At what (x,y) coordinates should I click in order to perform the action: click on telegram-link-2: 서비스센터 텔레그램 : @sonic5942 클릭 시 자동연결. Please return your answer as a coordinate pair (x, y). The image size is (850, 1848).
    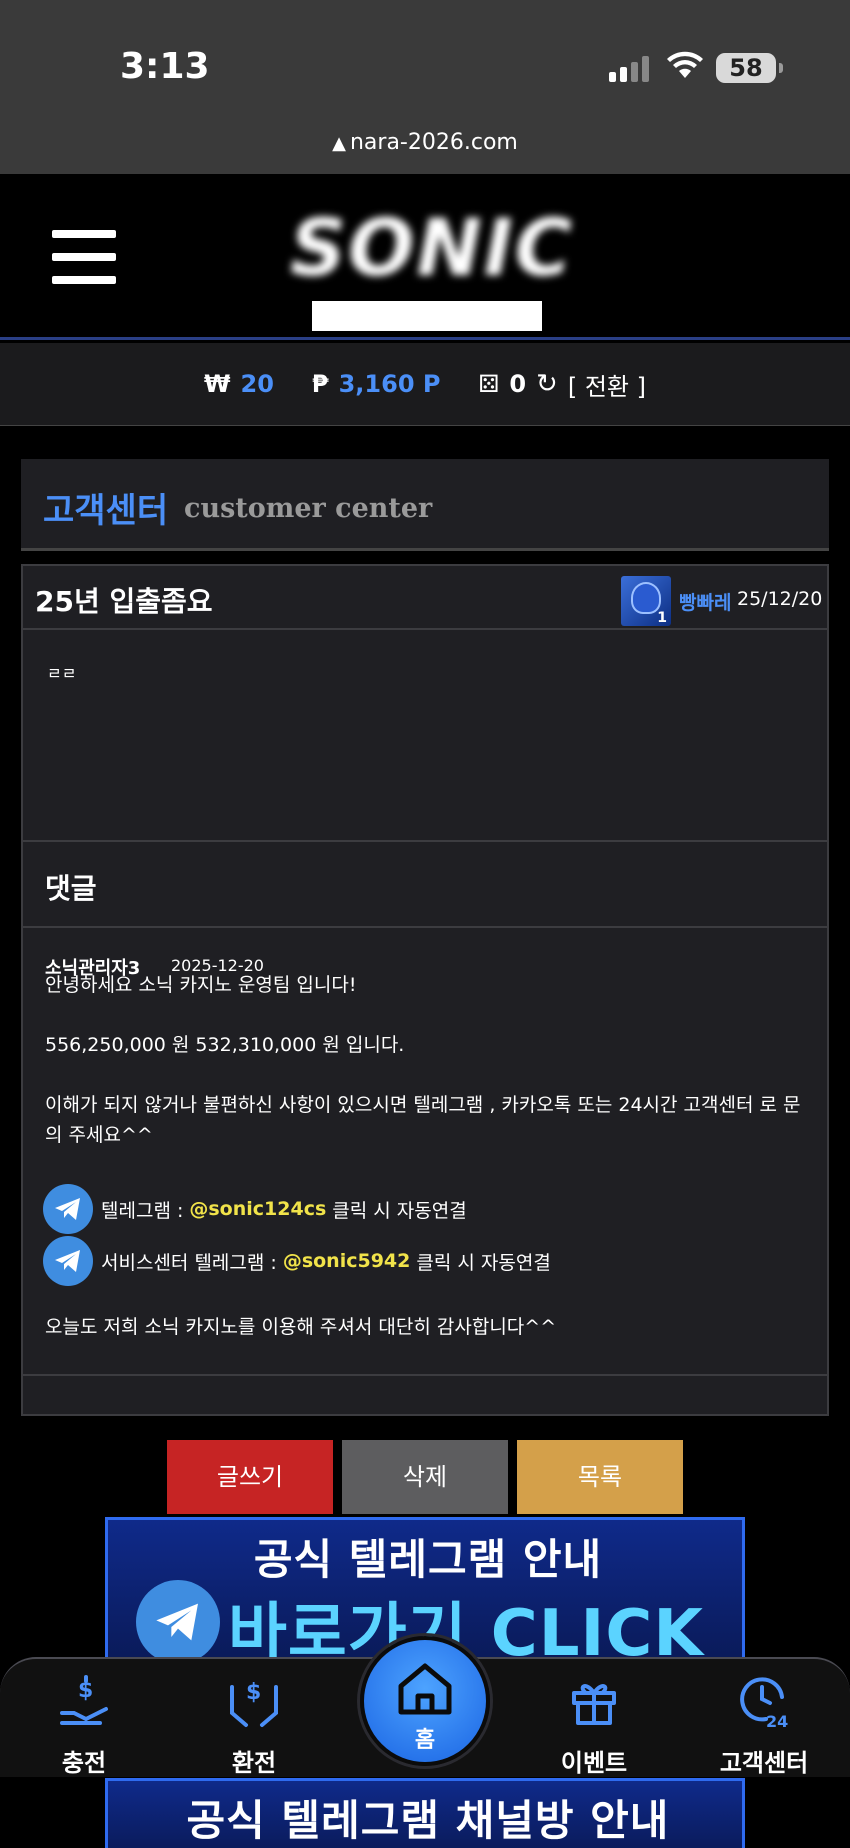
    Looking at the image, I should click on (297, 1261).